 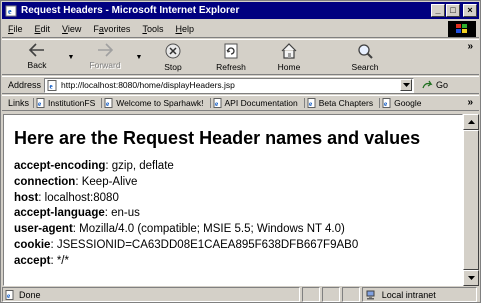 I want to click on ie-page-icon: e, so click(x=11, y=11).